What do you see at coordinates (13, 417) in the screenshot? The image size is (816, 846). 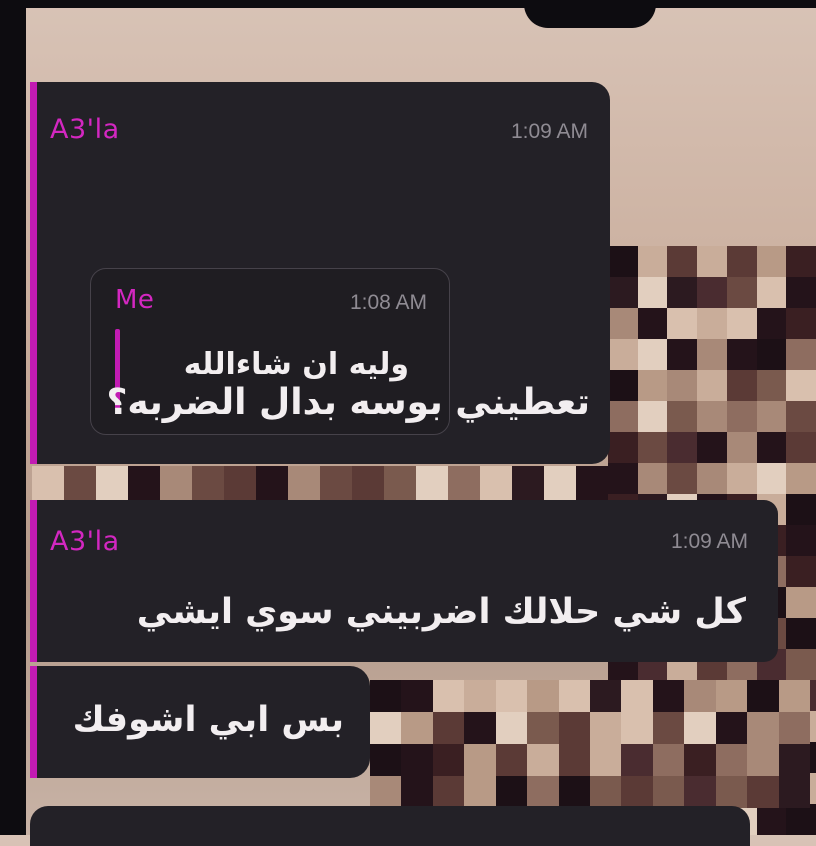 I see `left-panel-edge` at bounding box center [13, 417].